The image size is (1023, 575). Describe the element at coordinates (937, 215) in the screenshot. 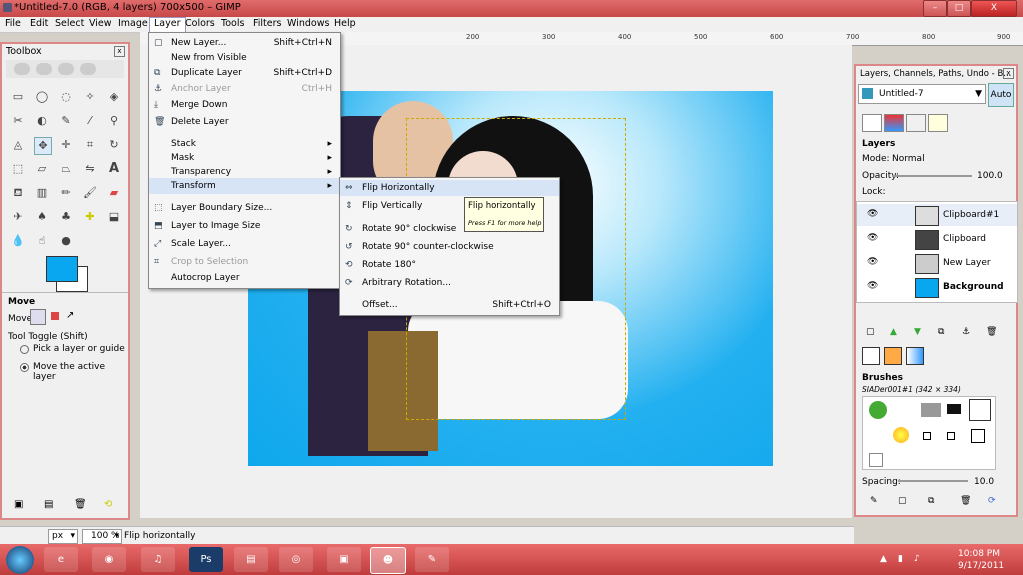

I see `layer-row: 👁 Clipboard#1` at that location.